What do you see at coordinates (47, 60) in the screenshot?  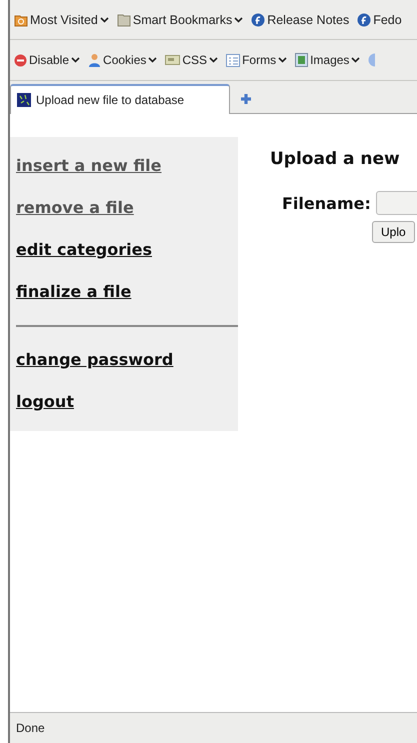 I see `toolbar-menu: Disable` at bounding box center [47, 60].